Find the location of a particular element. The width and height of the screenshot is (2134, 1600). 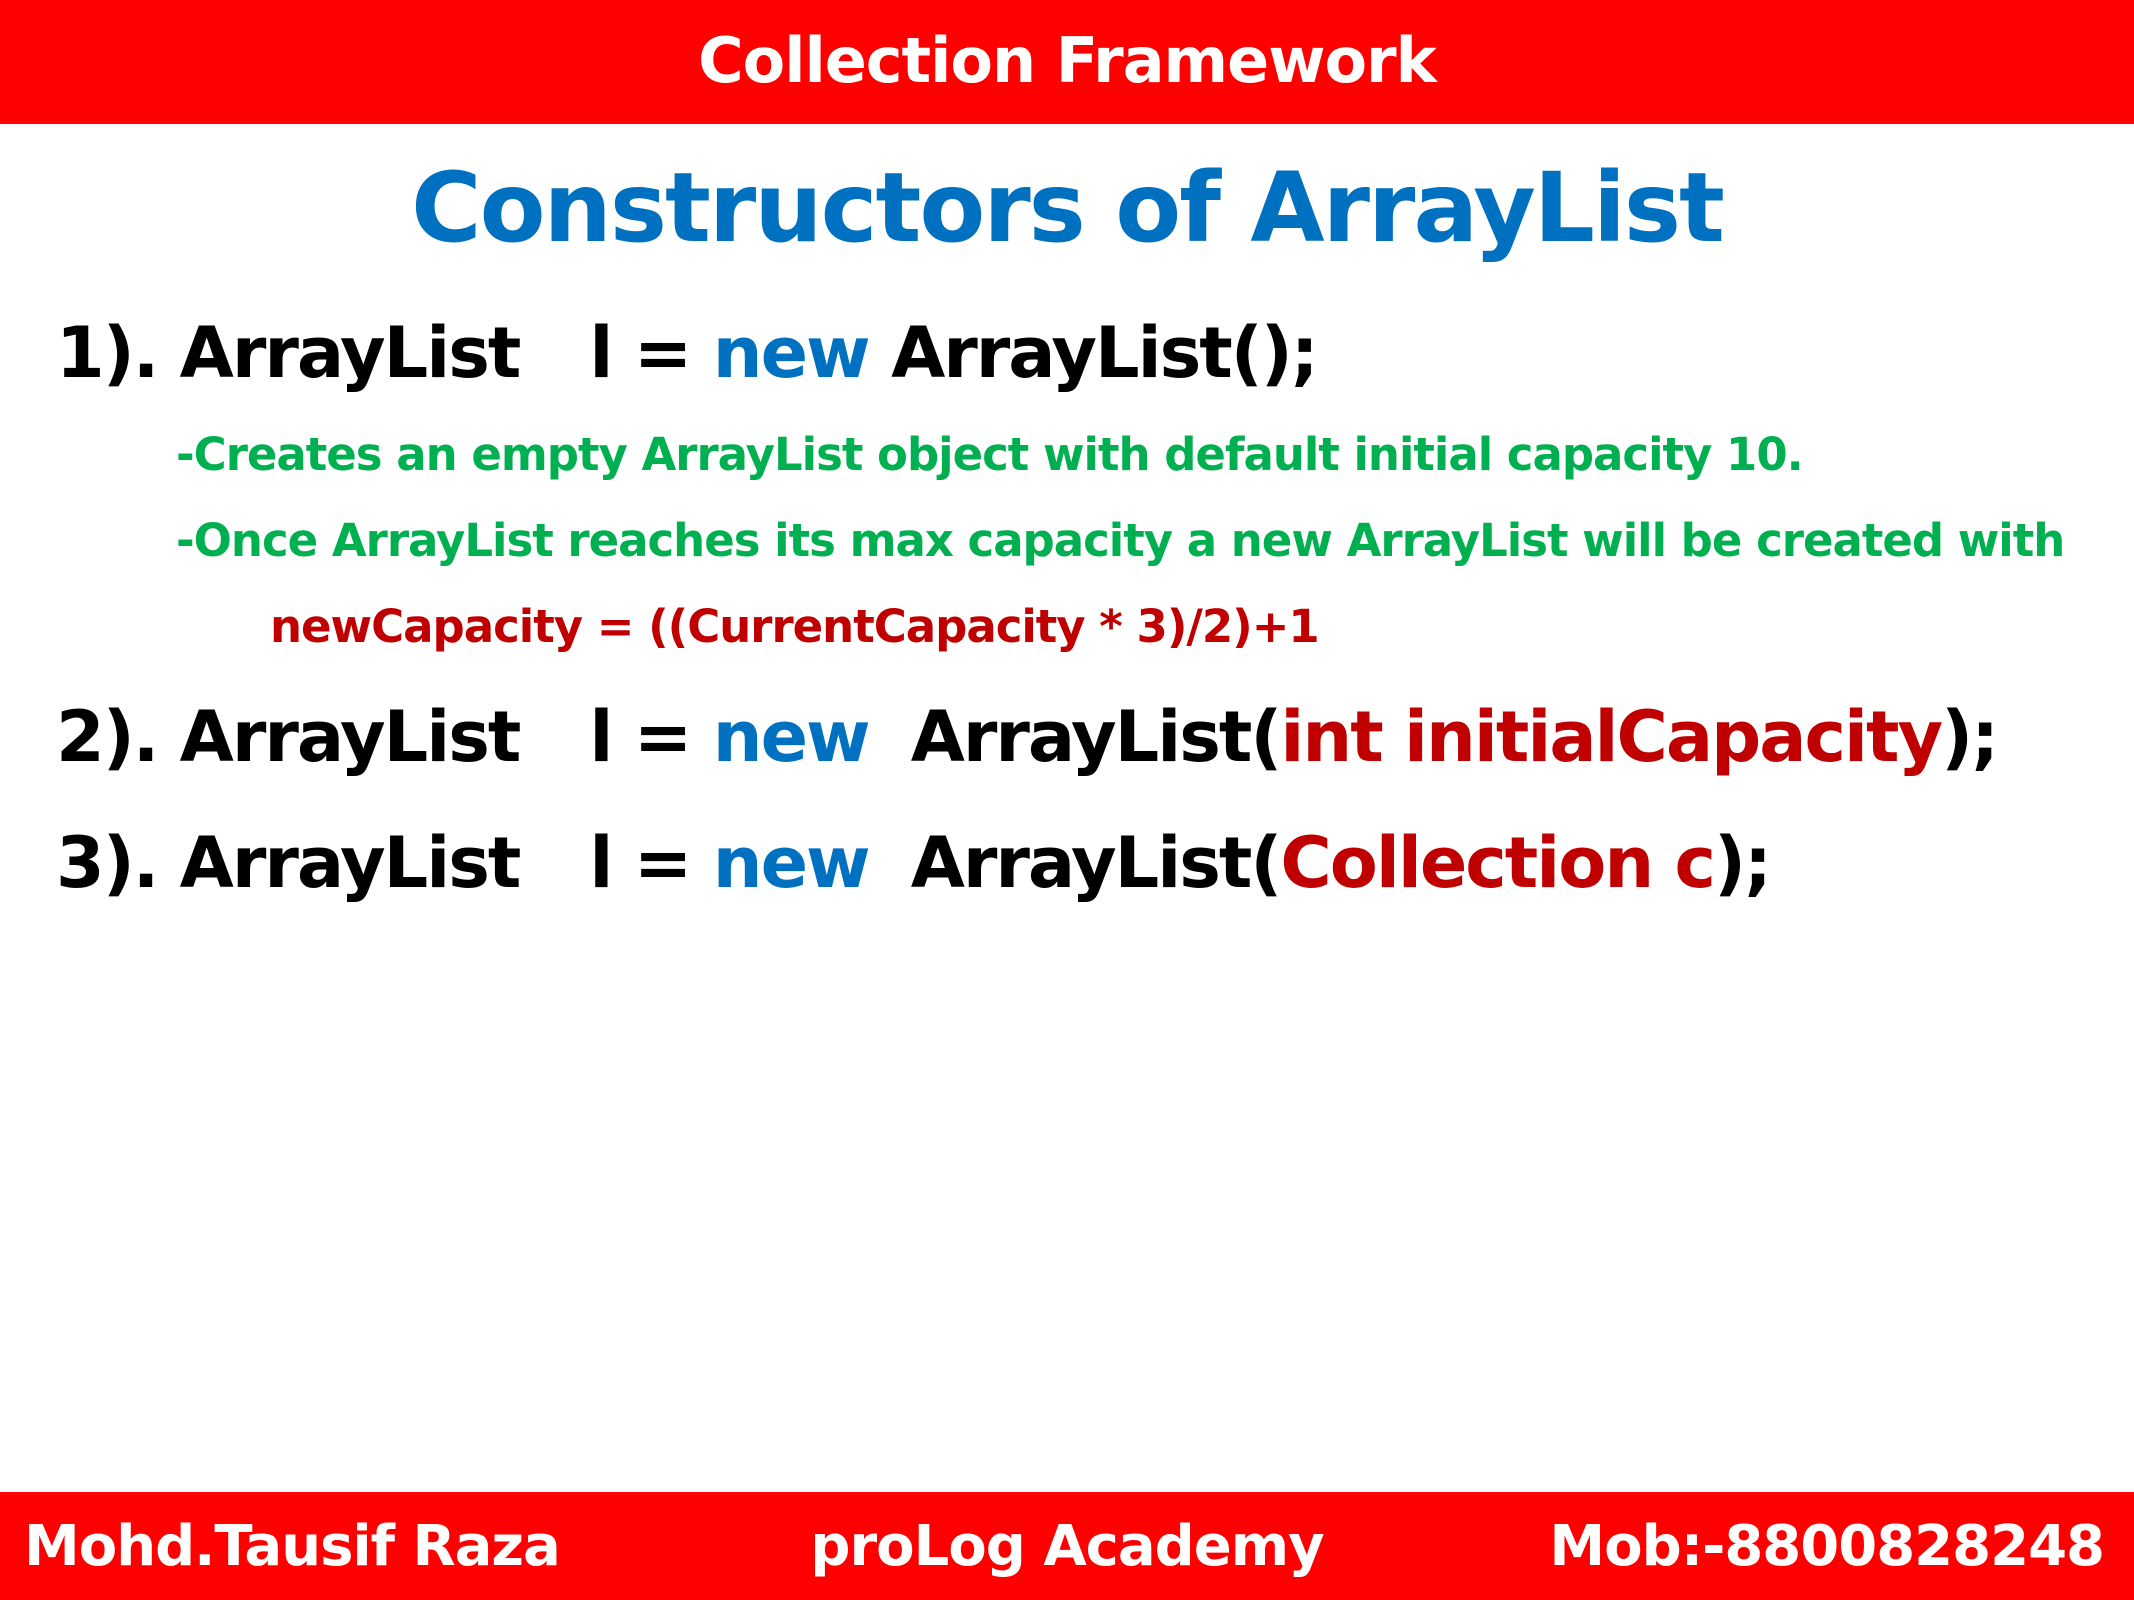

footer-mobile: Mob:-8800828248 is located at coordinates (1827, 1546).